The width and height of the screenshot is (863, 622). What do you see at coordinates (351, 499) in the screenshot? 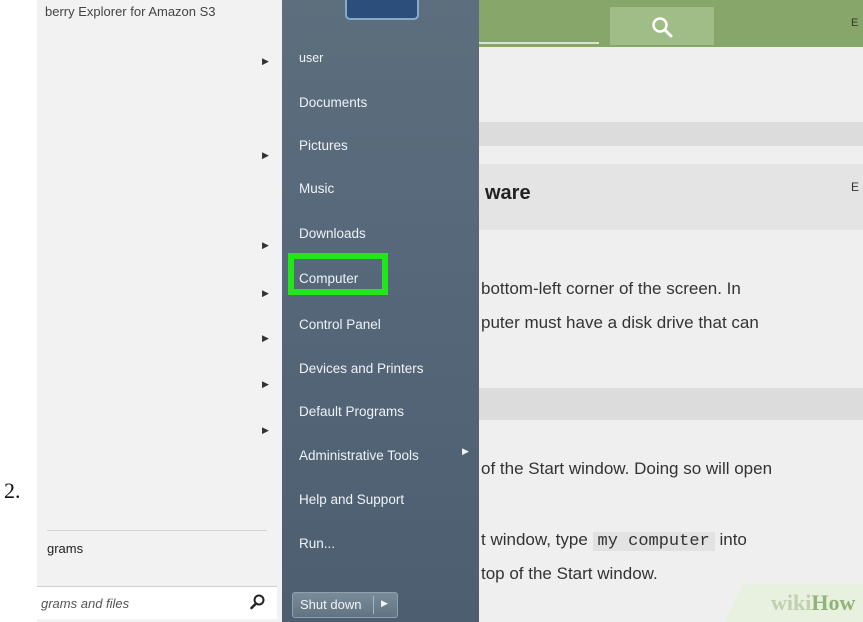
I see `place-help-and-support: Help and Support` at bounding box center [351, 499].